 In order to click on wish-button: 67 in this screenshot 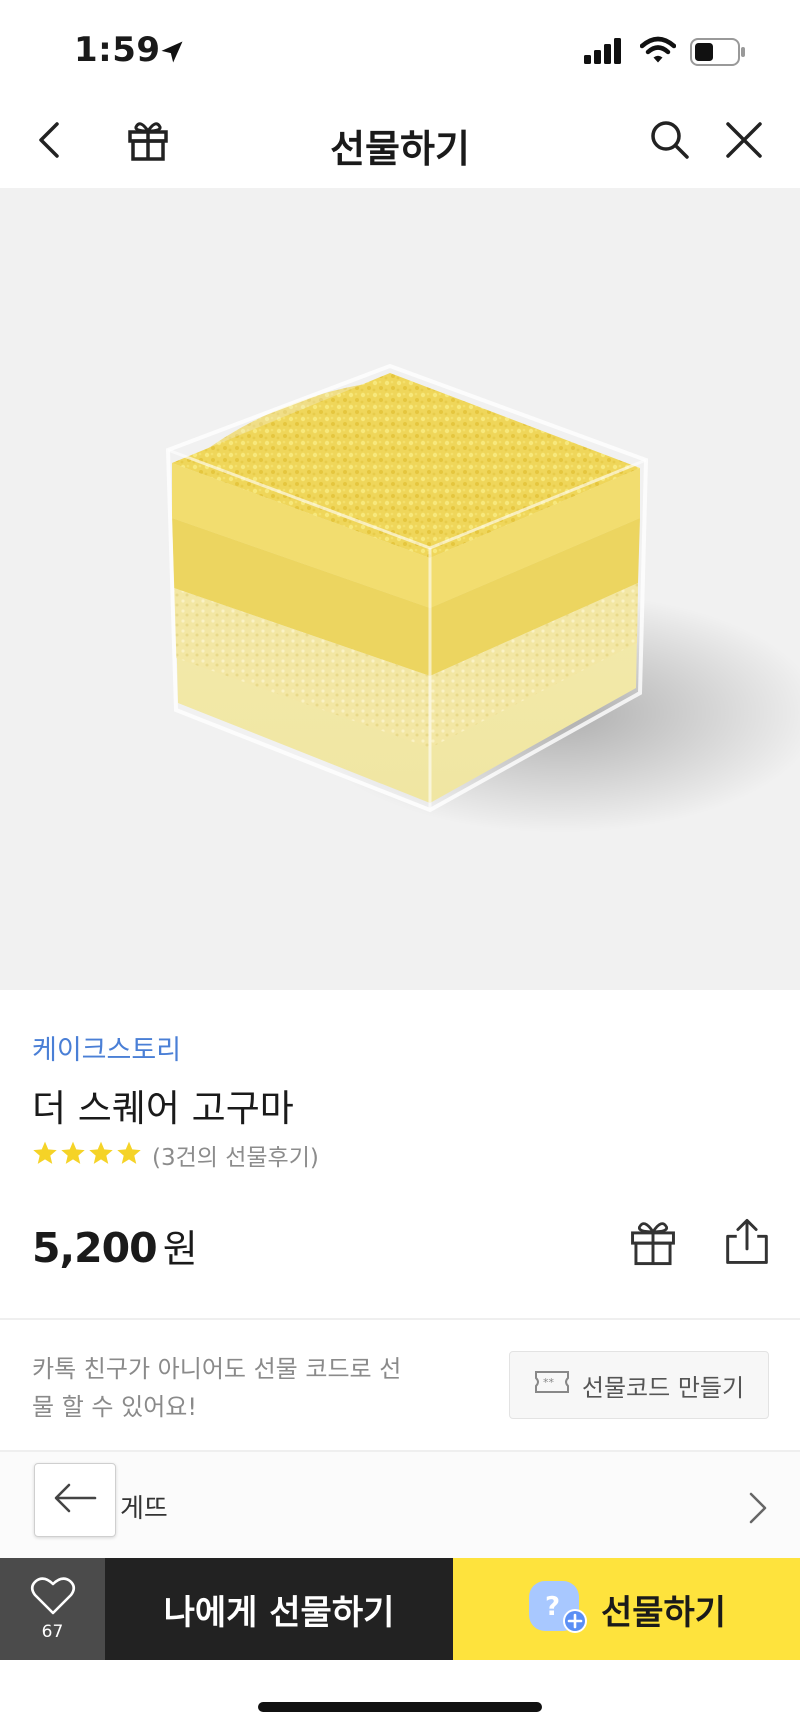, I will do `click(52, 1609)`.